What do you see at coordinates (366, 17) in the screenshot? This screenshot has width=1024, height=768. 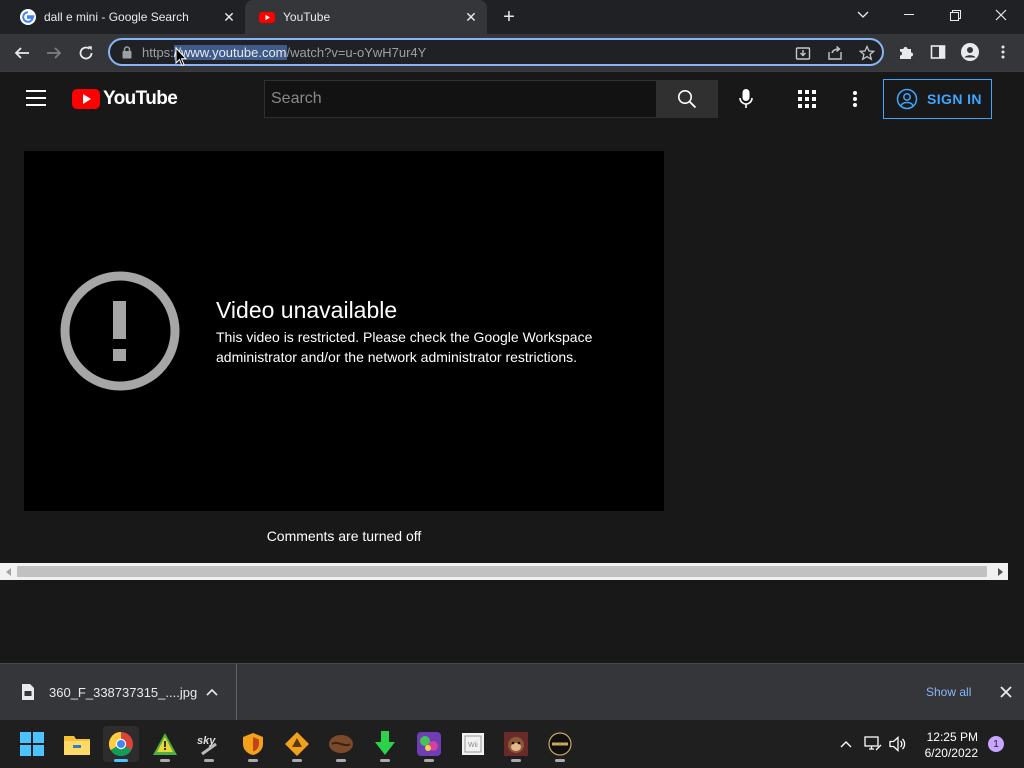 I see `tab-youtube: YouTube ✕` at bounding box center [366, 17].